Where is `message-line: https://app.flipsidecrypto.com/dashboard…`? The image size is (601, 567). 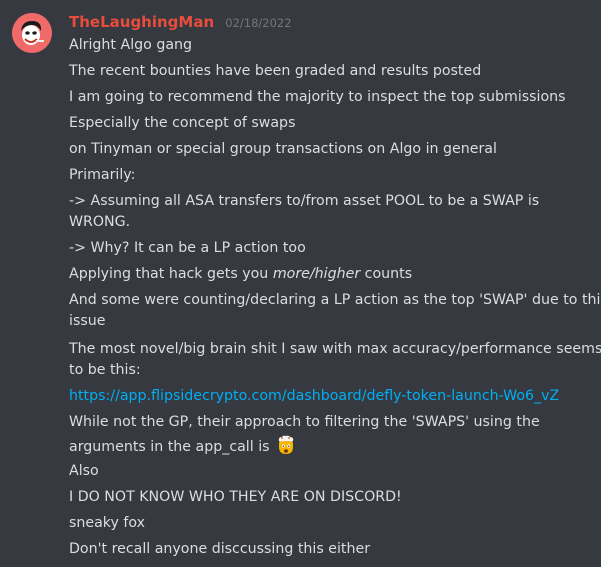
message-line: https://app.flipsidecrypto.com/dashboard… is located at coordinates (331, 396).